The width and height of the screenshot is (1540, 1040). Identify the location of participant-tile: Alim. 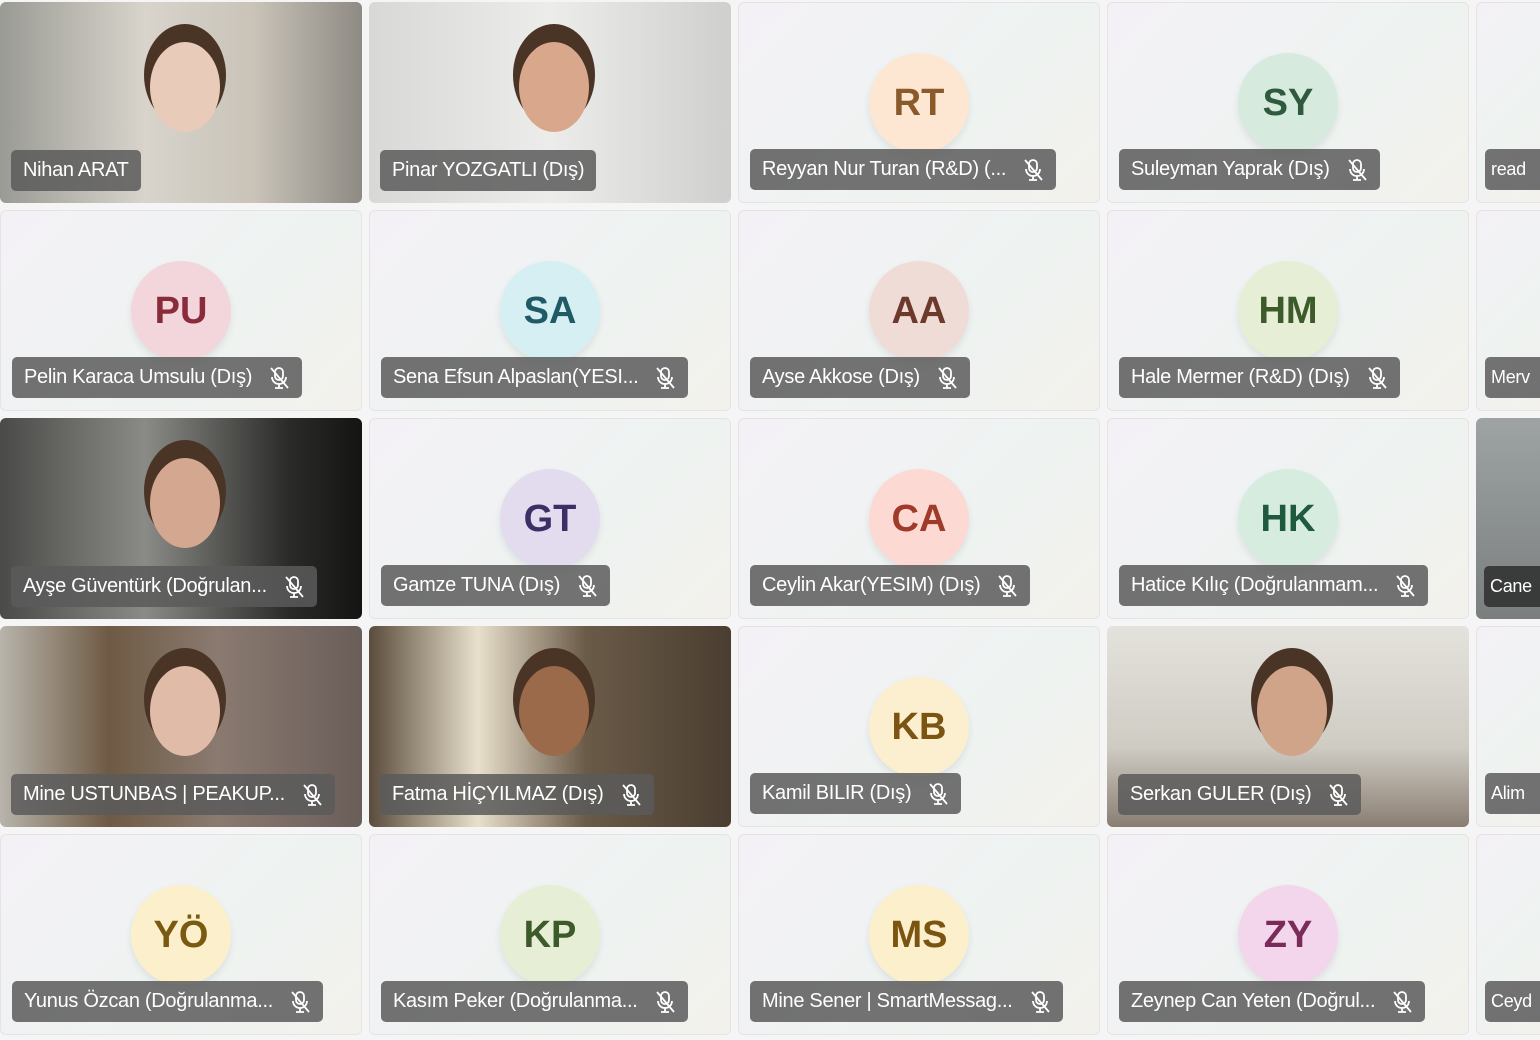
(1508, 726).